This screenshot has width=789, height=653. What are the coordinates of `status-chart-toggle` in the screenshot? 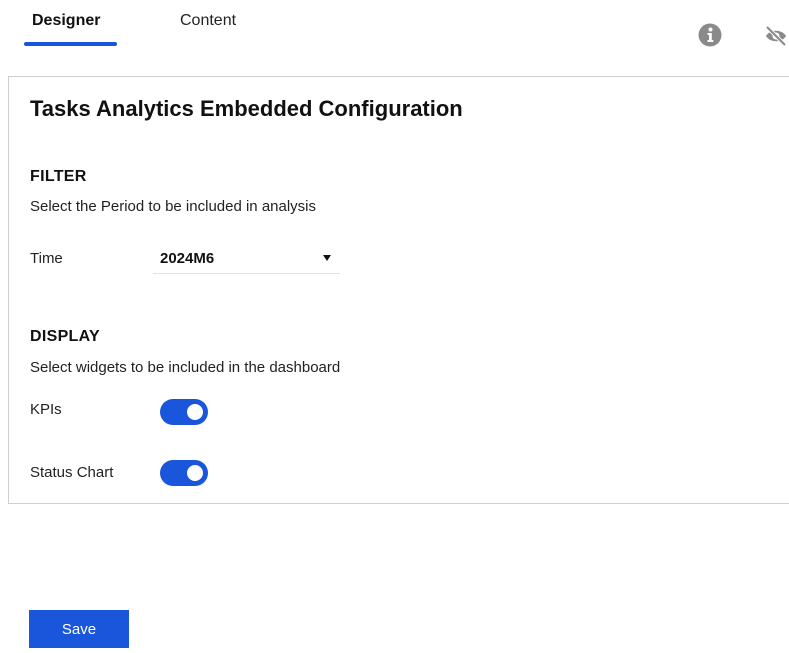 It's located at (184, 473).